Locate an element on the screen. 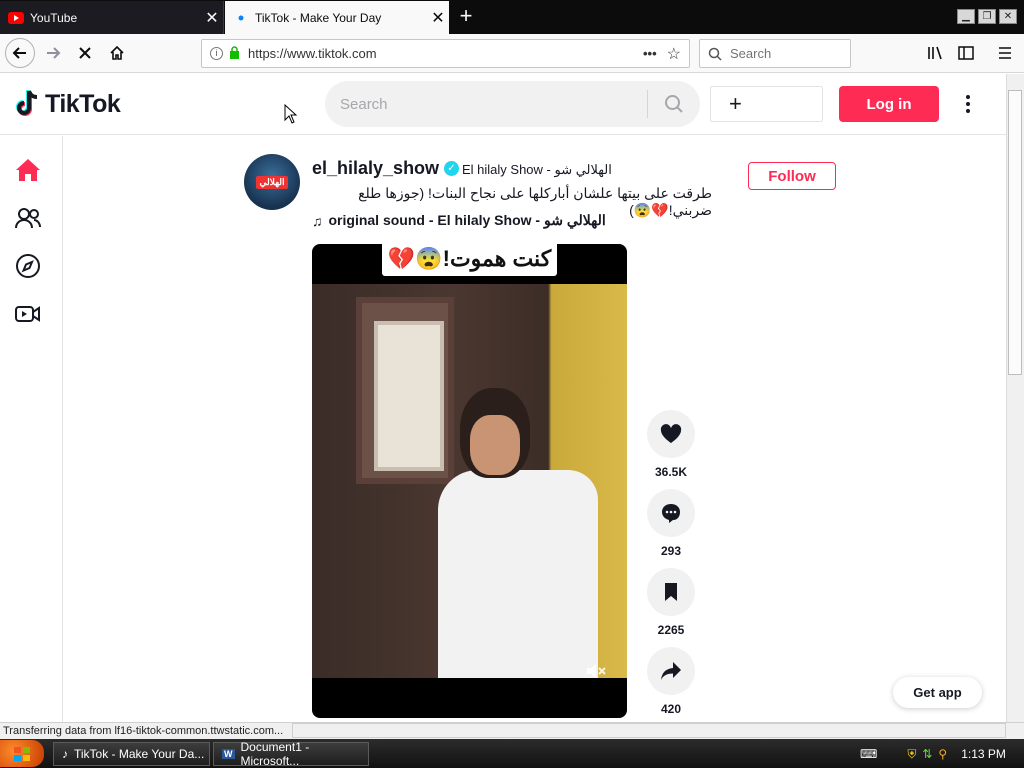  library-icon is located at coordinates (935, 53).